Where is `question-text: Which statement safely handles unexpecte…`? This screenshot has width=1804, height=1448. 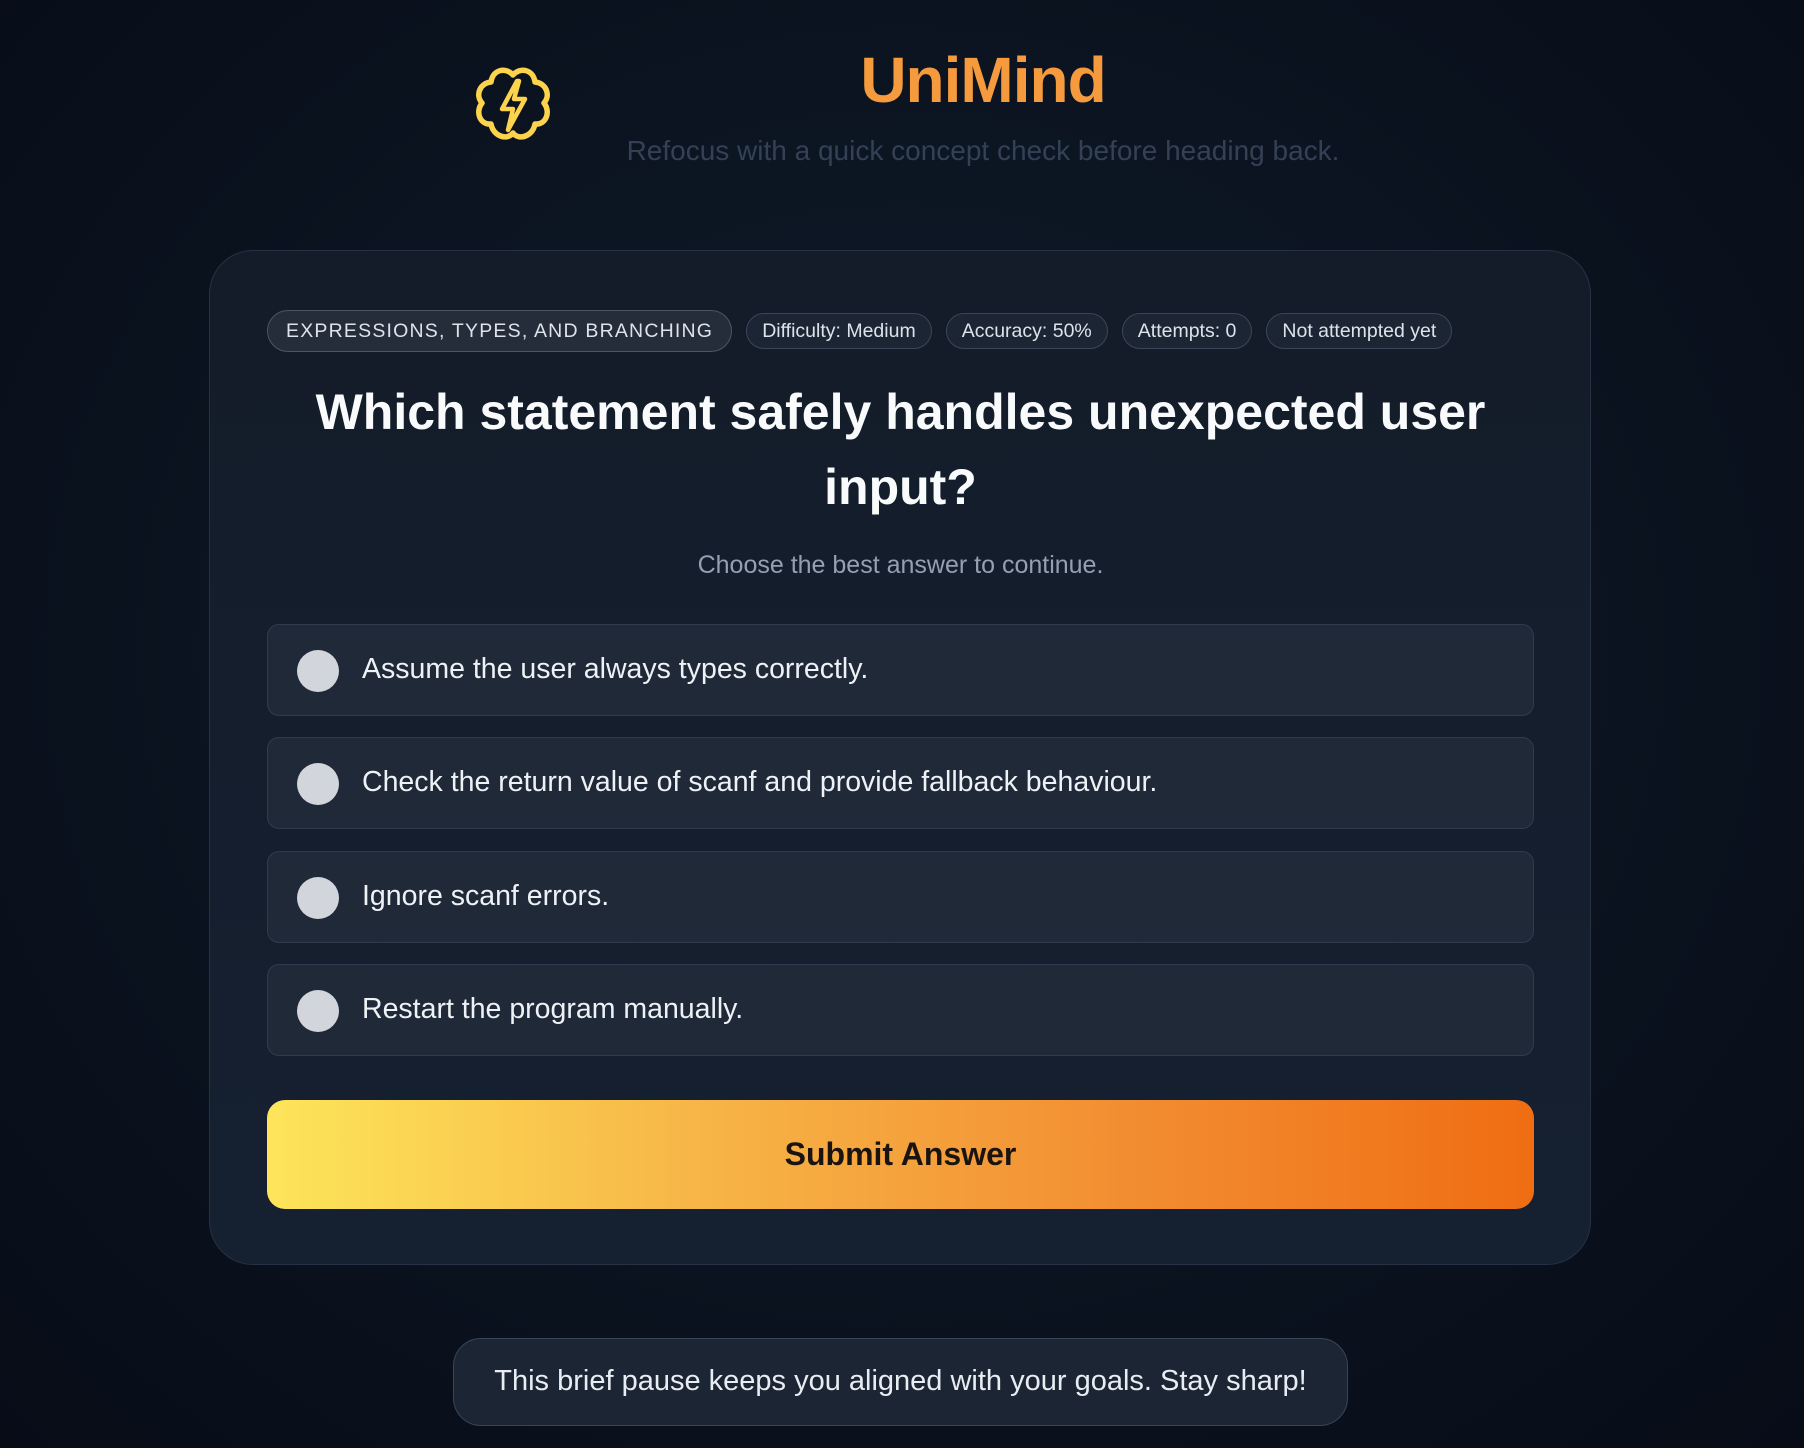 question-text: Which statement safely handles unexpecte… is located at coordinates (900, 449).